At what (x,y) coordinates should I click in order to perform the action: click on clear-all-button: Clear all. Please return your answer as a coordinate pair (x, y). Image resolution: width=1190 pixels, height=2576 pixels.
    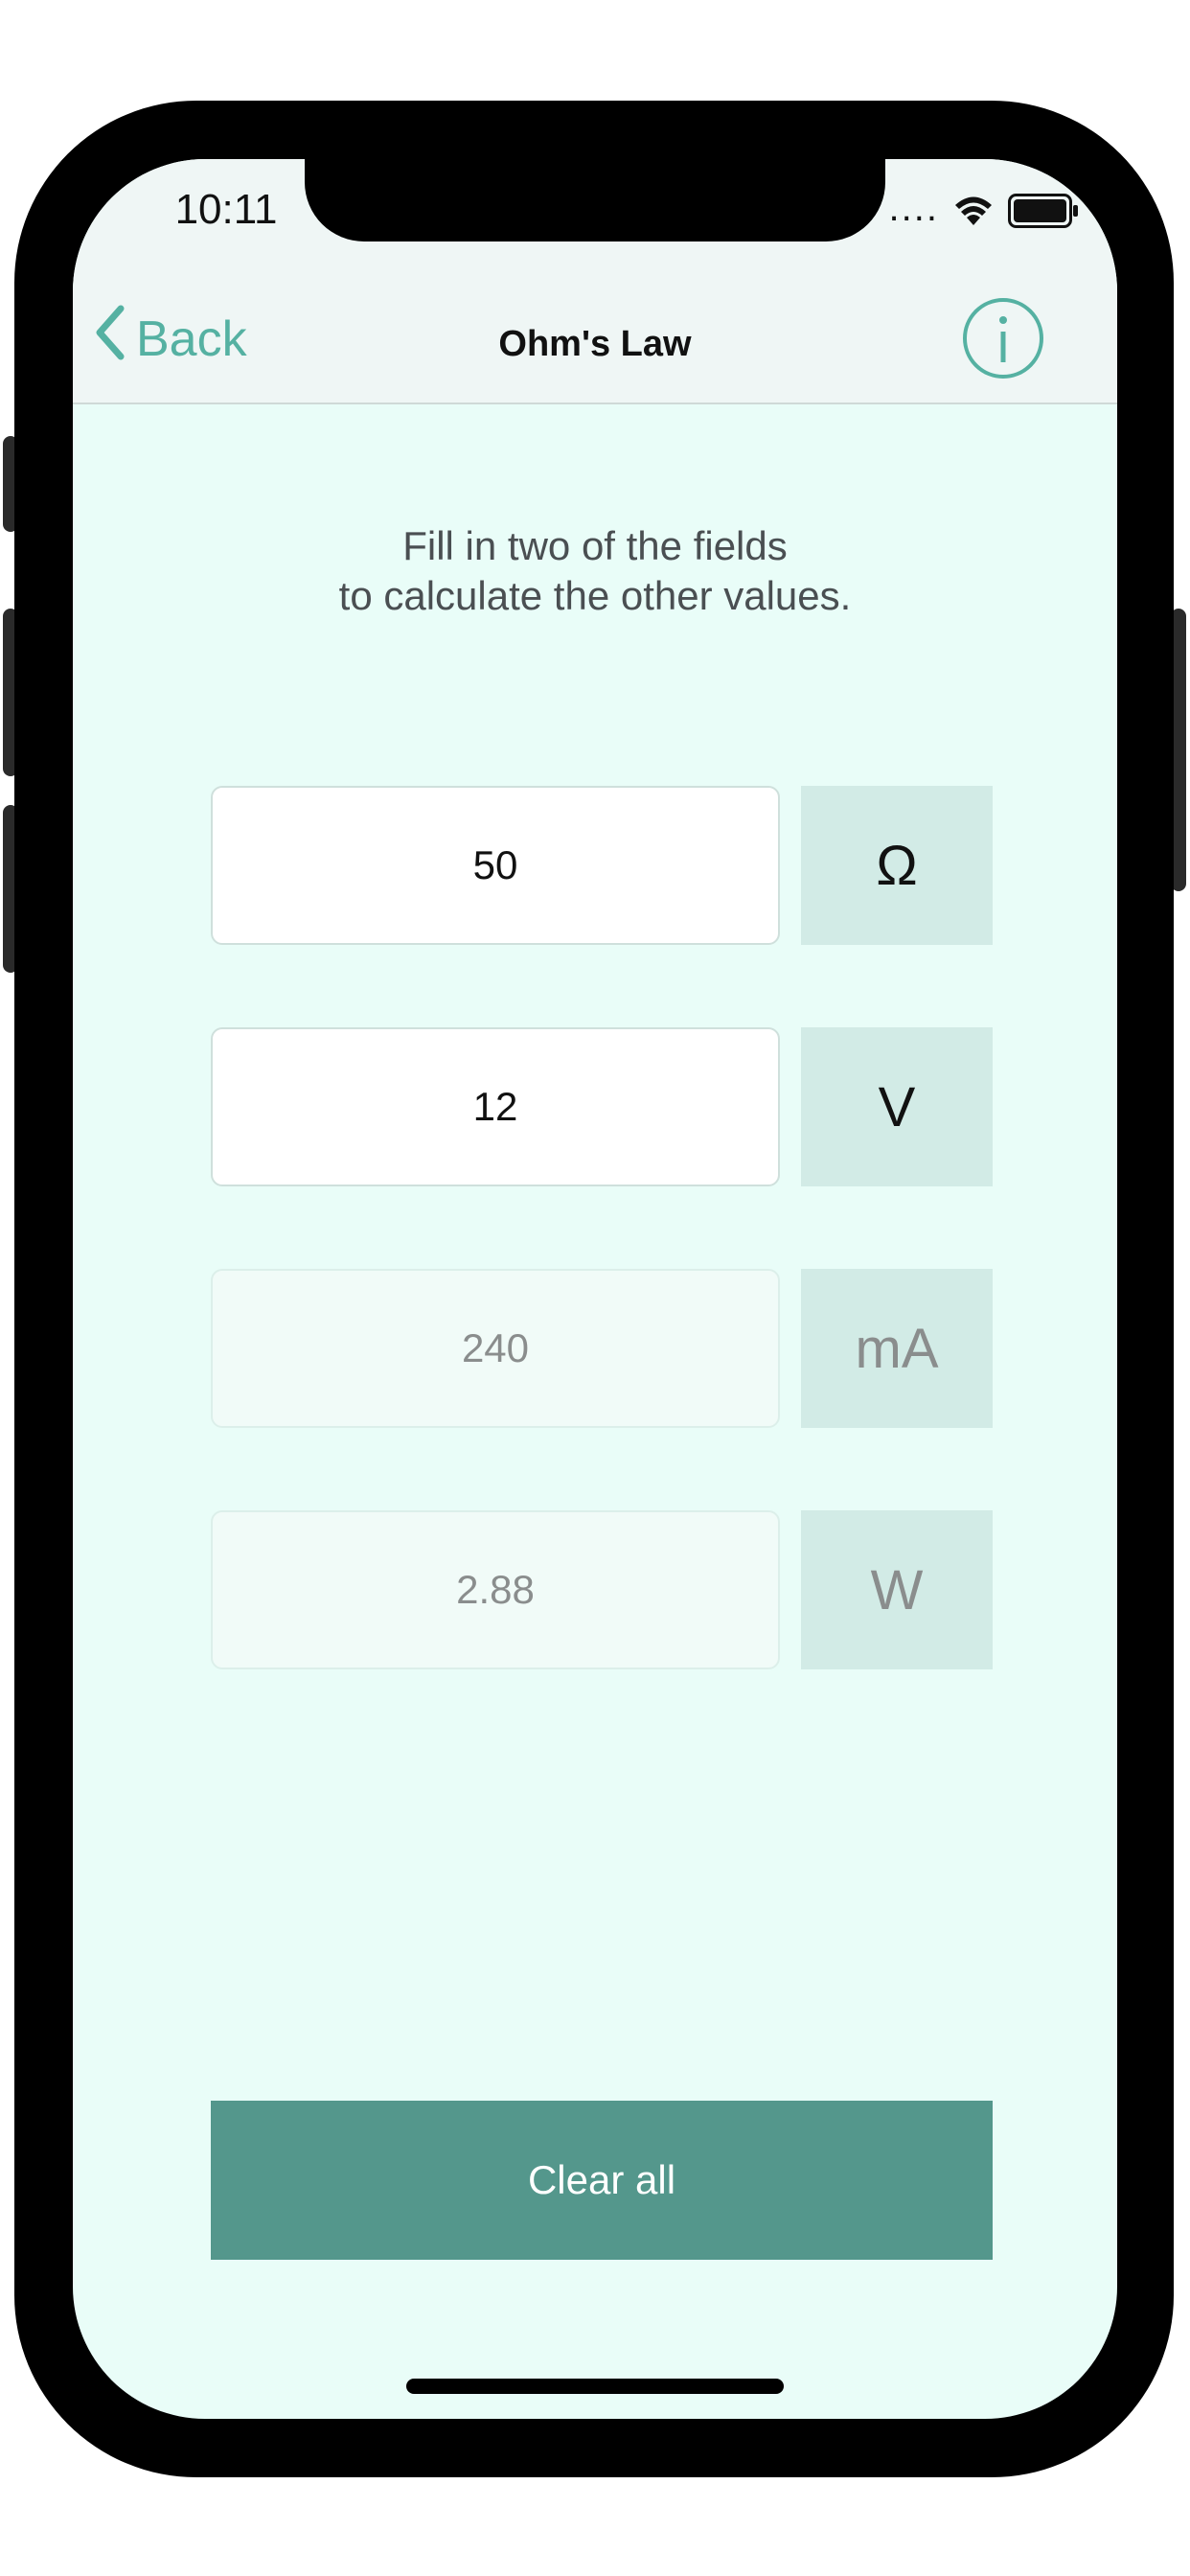
    Looking at the image, I should click on (602, 2180).